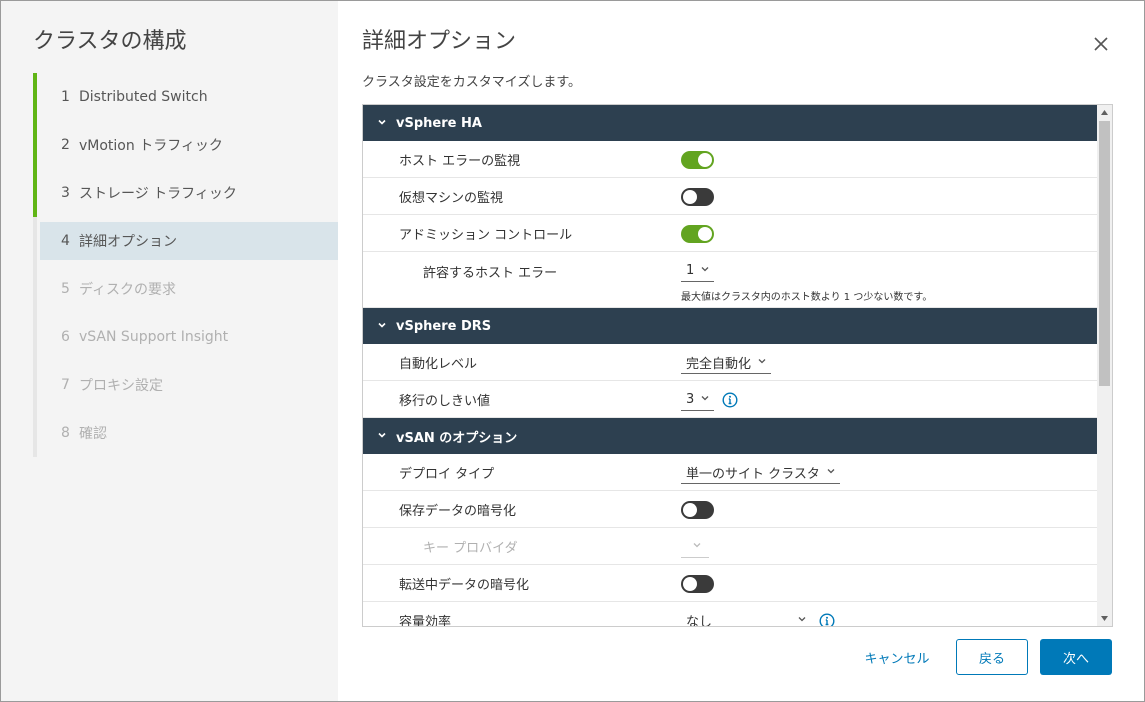  I want to click on step-label: 確認, so click(93, 434).